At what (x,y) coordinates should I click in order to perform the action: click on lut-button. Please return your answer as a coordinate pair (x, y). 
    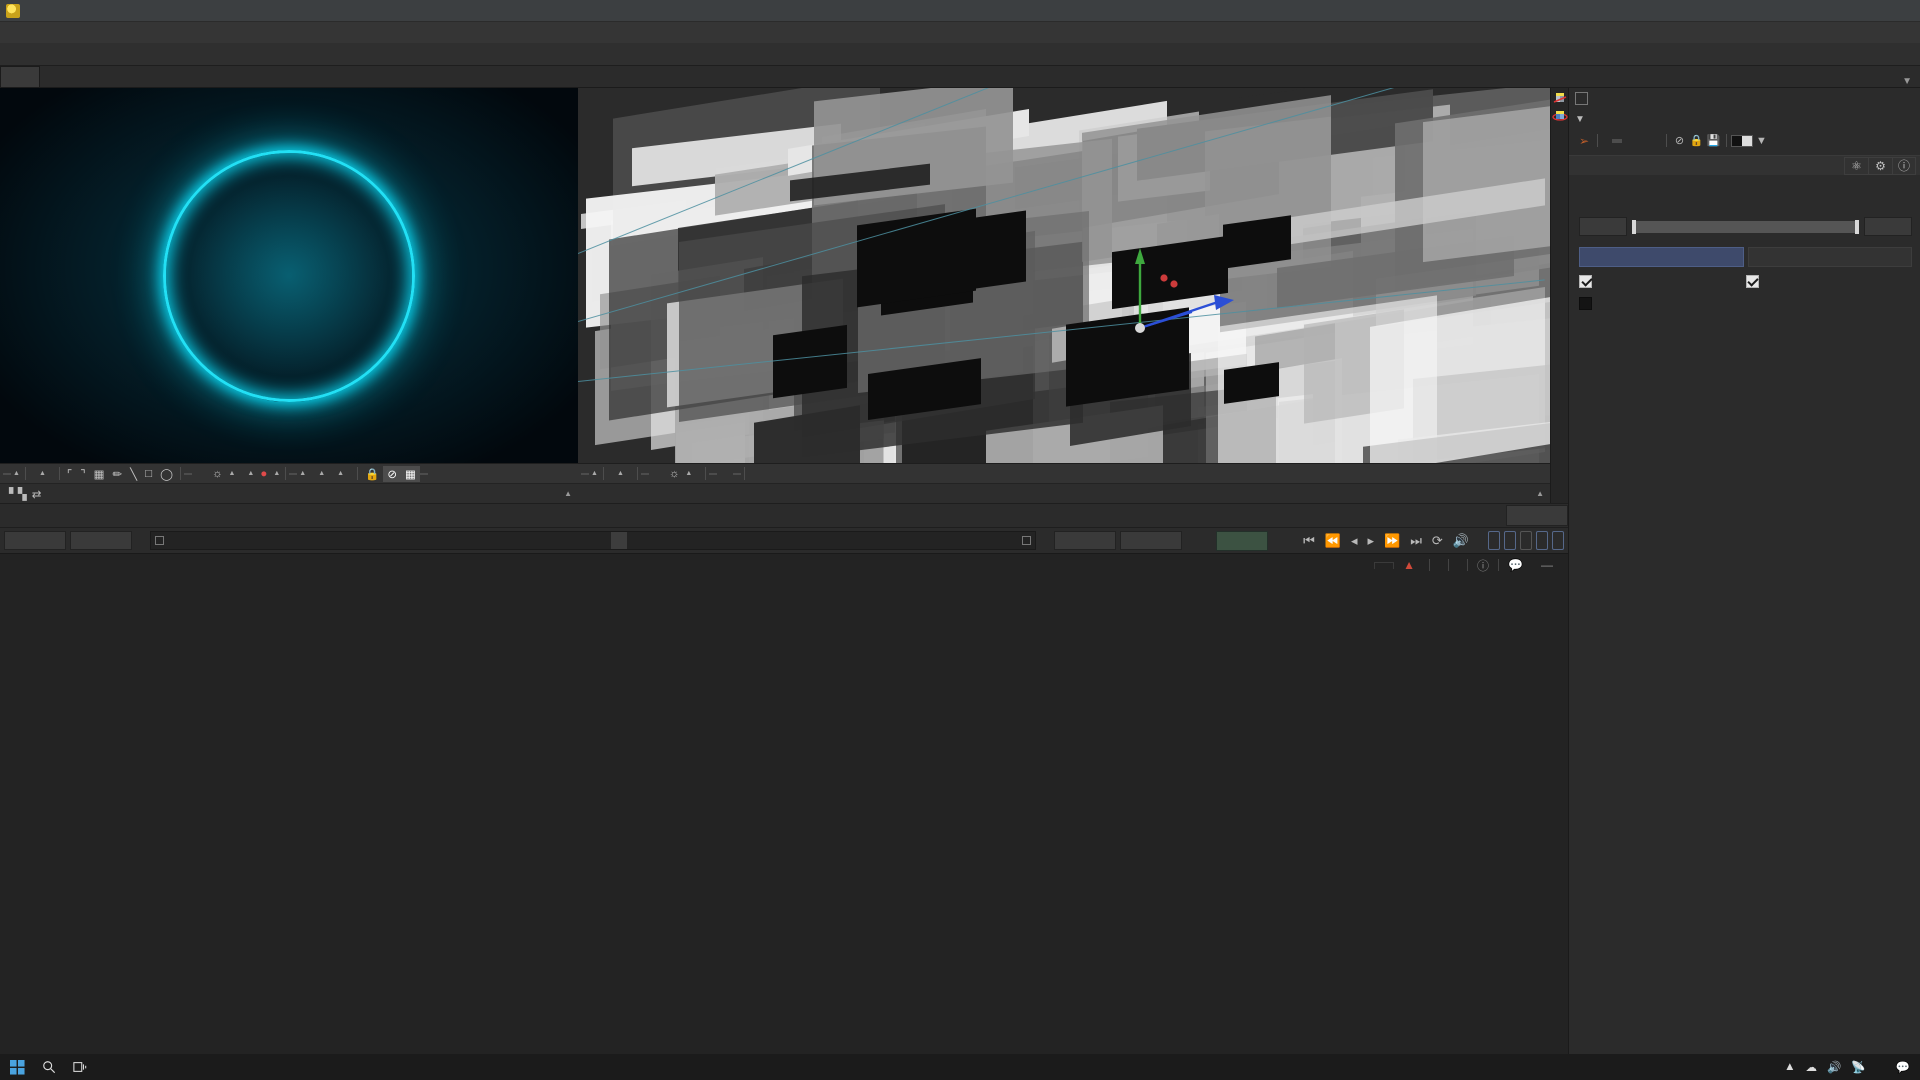
    Looking at the image, I should click on (293, 473).